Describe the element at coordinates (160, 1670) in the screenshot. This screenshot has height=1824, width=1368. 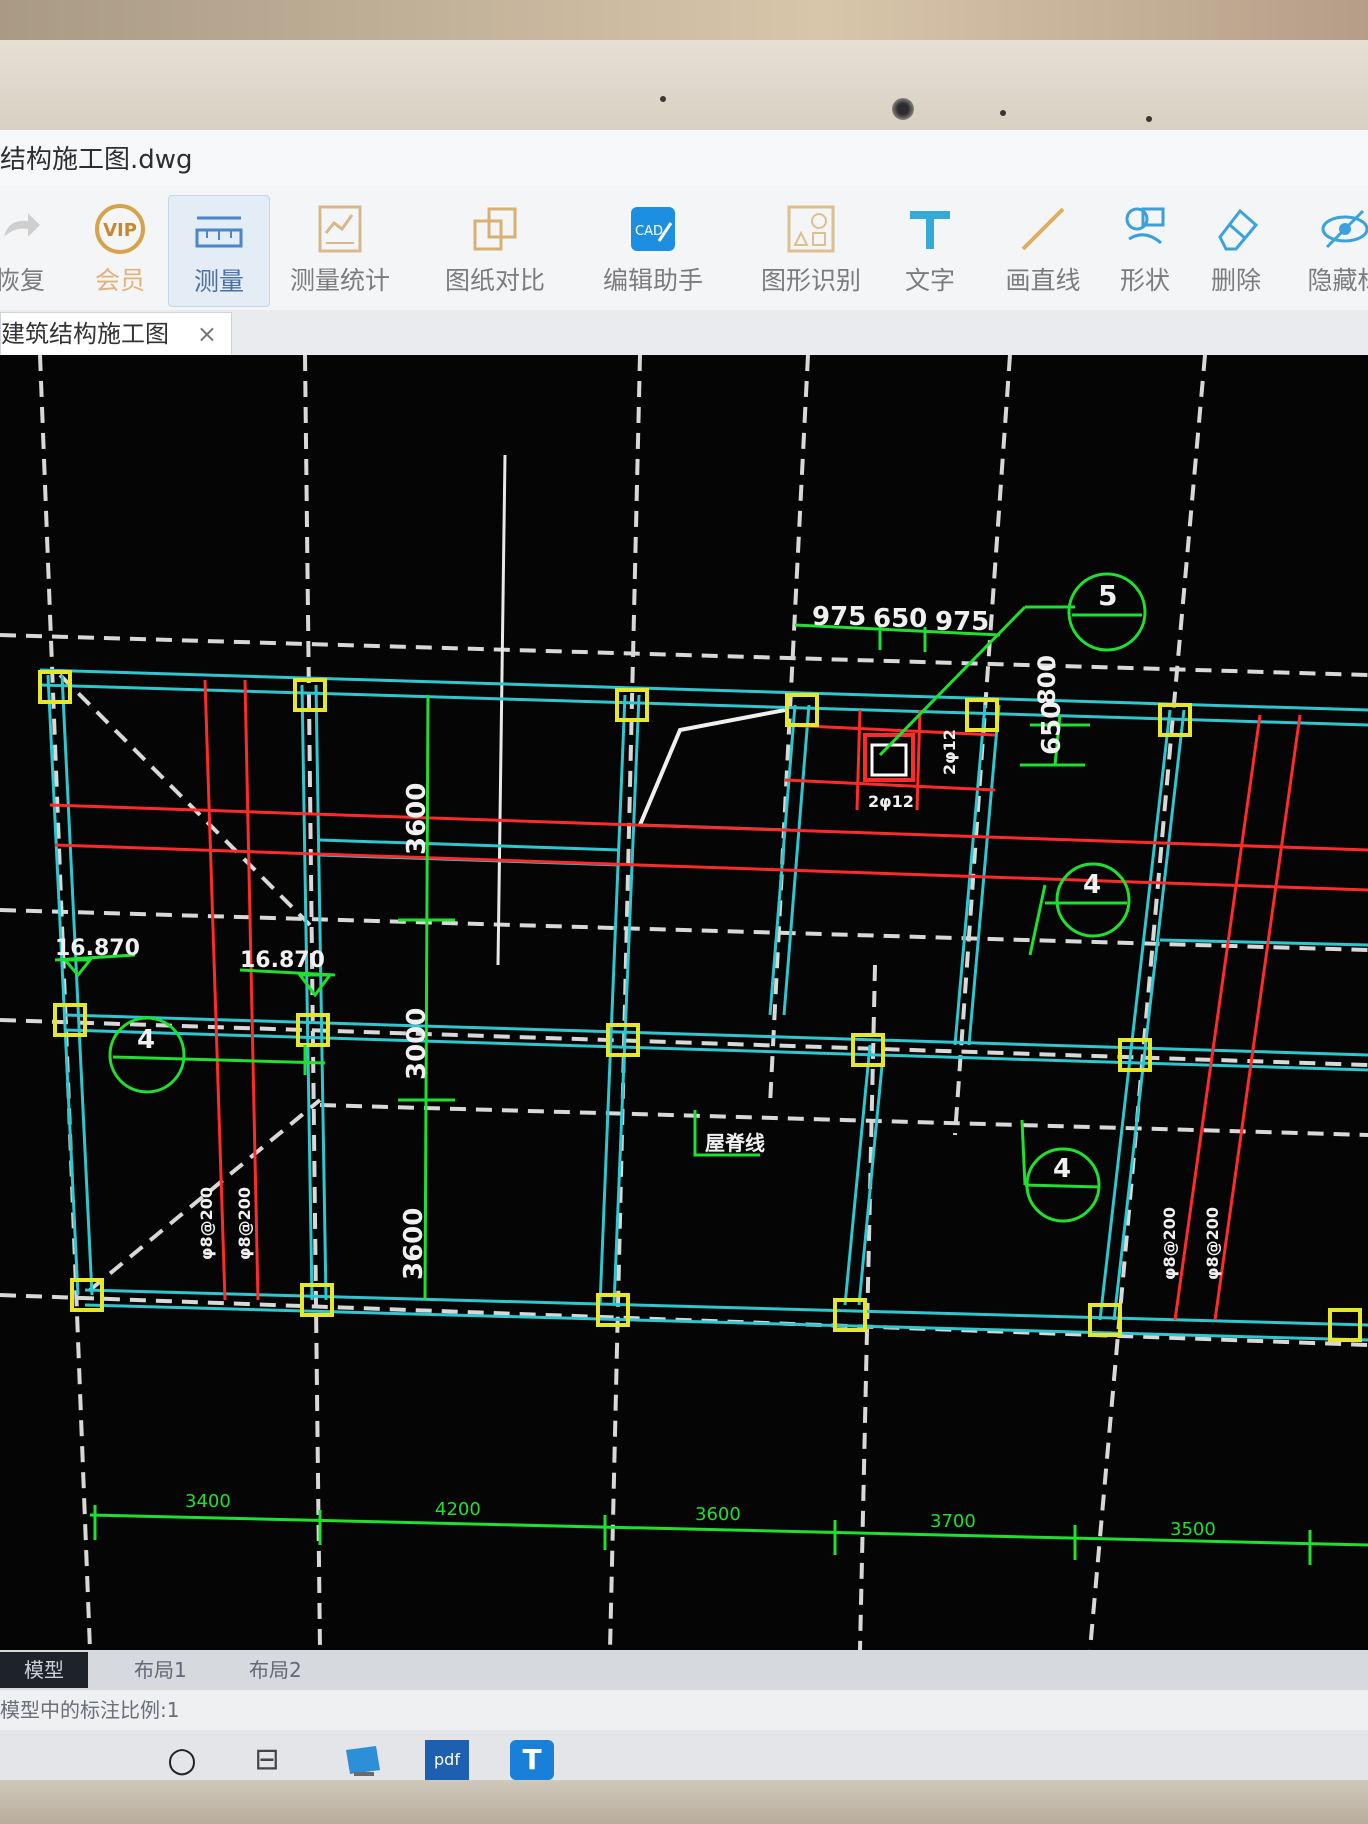
I see `tab-layout1: 布局1` at that location.